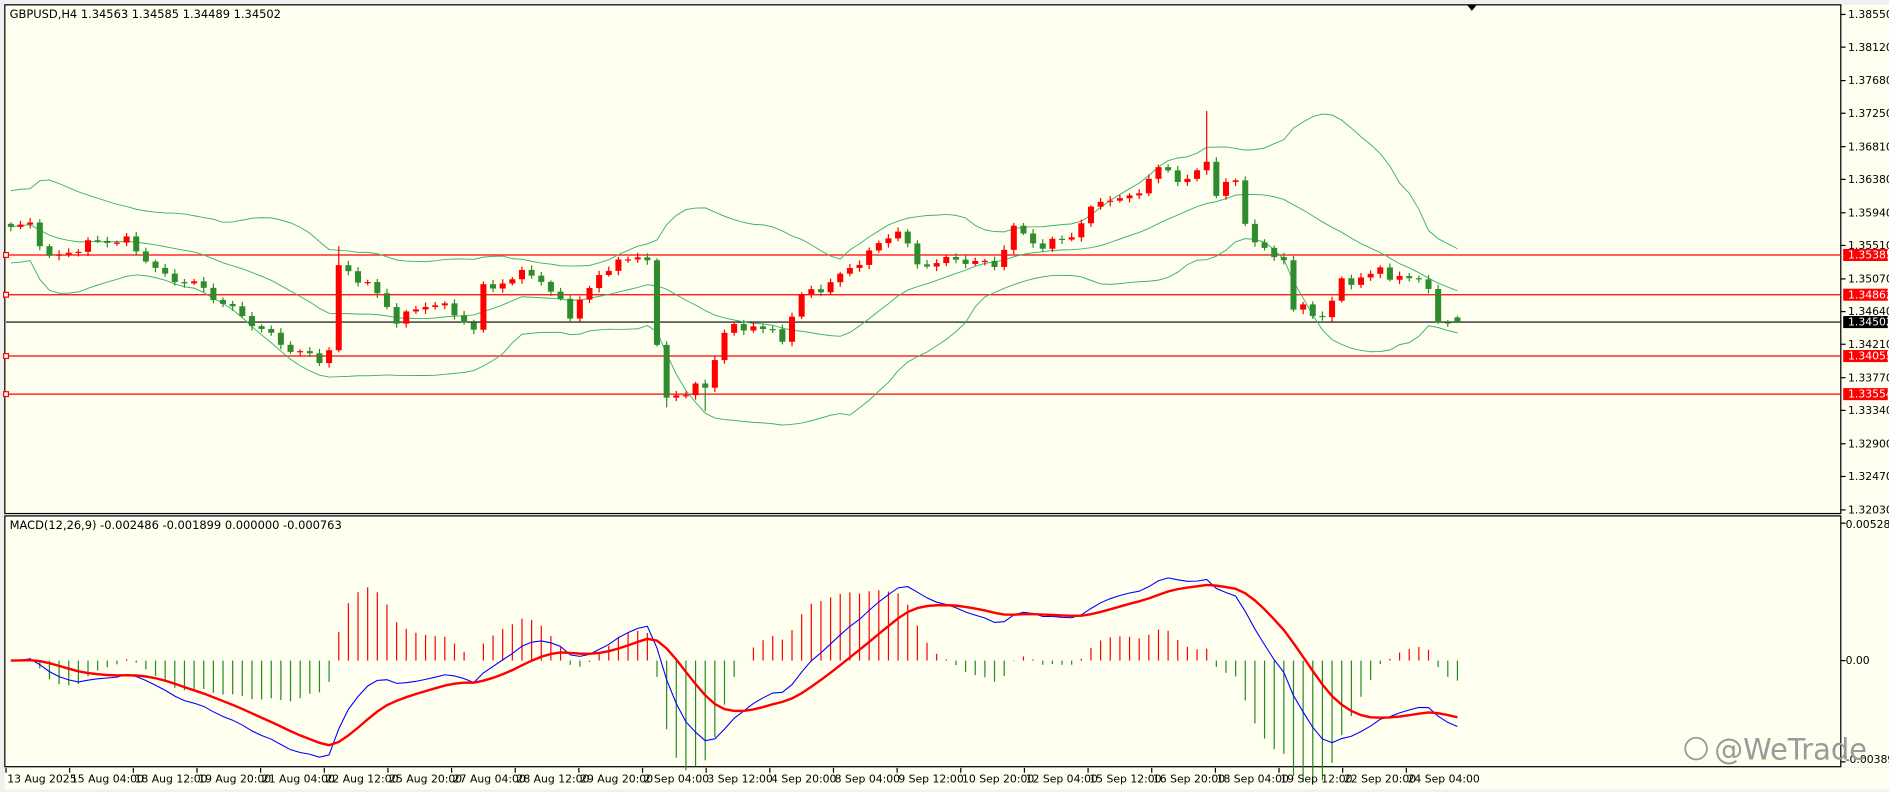  I want to click on price-tick-label: 1.32900, so click(1868, 443).